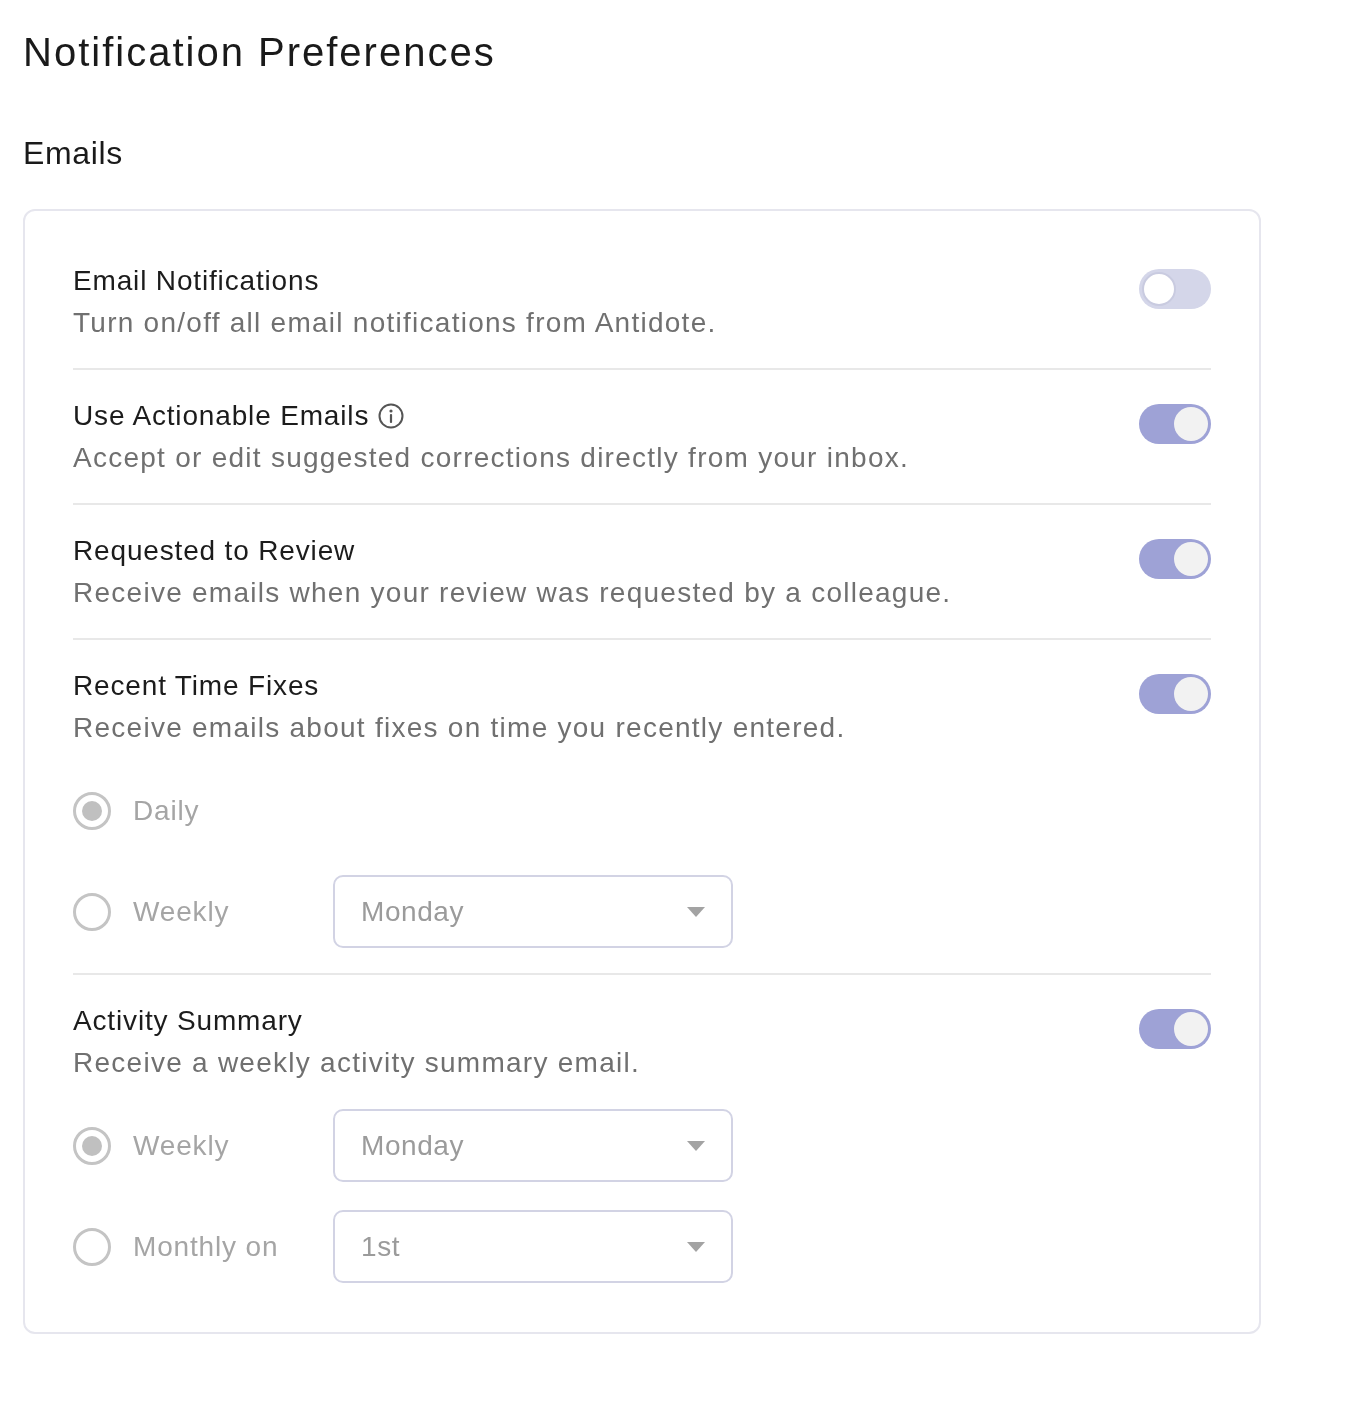 Image resolution: width=1346 pixels, height=1408 pixels. Describe the element at coordinates (206, 1246) in the screenshot. I see `option-label: Monthly on` at that location.